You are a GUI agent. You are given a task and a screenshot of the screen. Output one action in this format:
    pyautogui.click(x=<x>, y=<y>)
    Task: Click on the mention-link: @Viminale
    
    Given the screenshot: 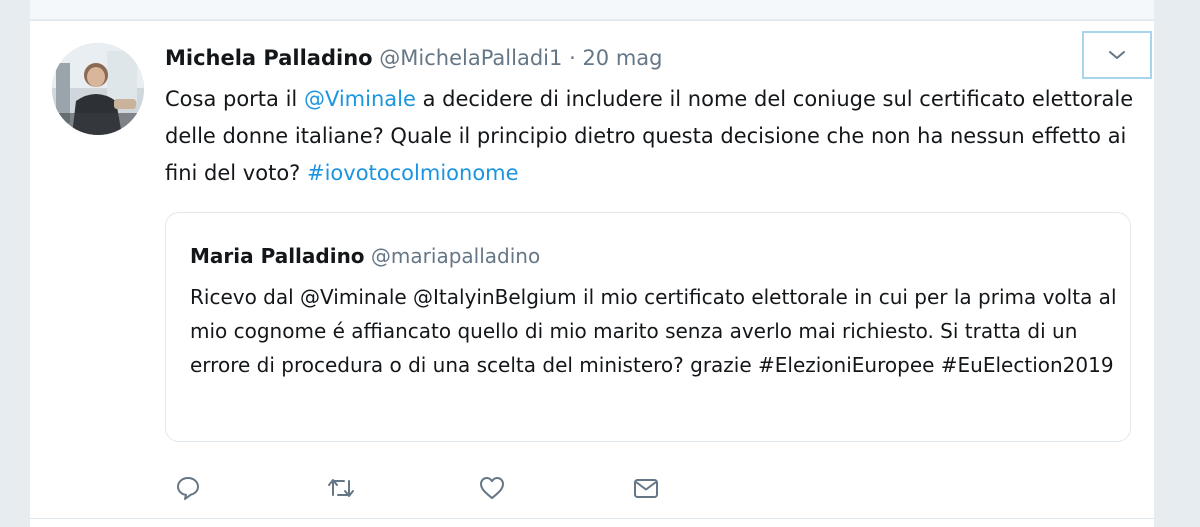 What is the action you would take?
    pyautogui.click(x=360, y=99)
    